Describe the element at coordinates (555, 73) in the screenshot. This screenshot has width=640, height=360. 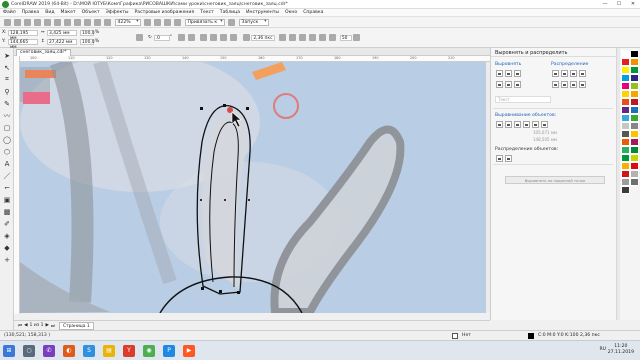
I see `distribute-left-icon` at that location.